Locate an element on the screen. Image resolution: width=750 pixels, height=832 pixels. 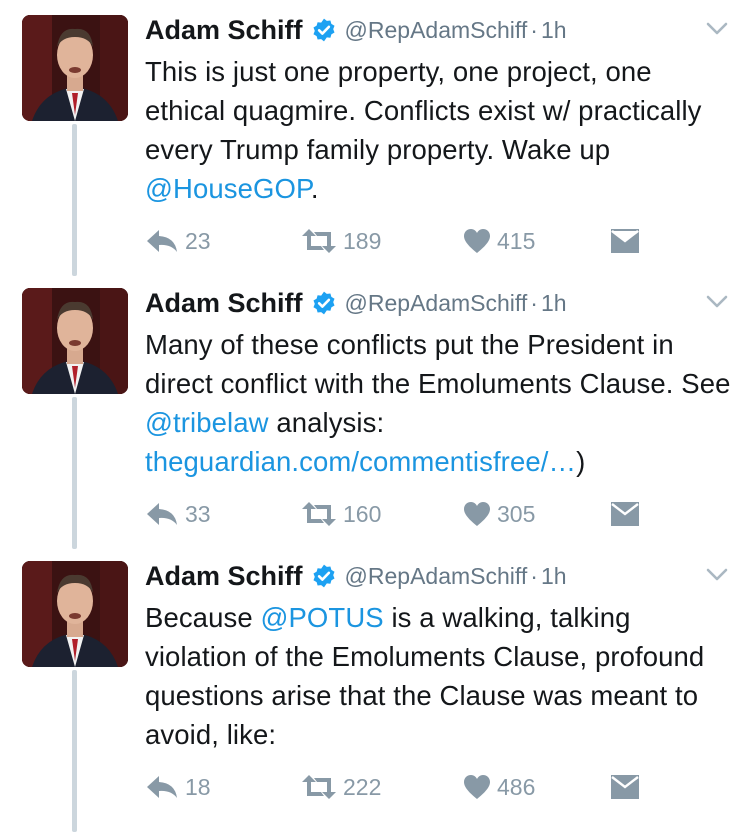
like-count: 305 is located at coordinates (516, 513).